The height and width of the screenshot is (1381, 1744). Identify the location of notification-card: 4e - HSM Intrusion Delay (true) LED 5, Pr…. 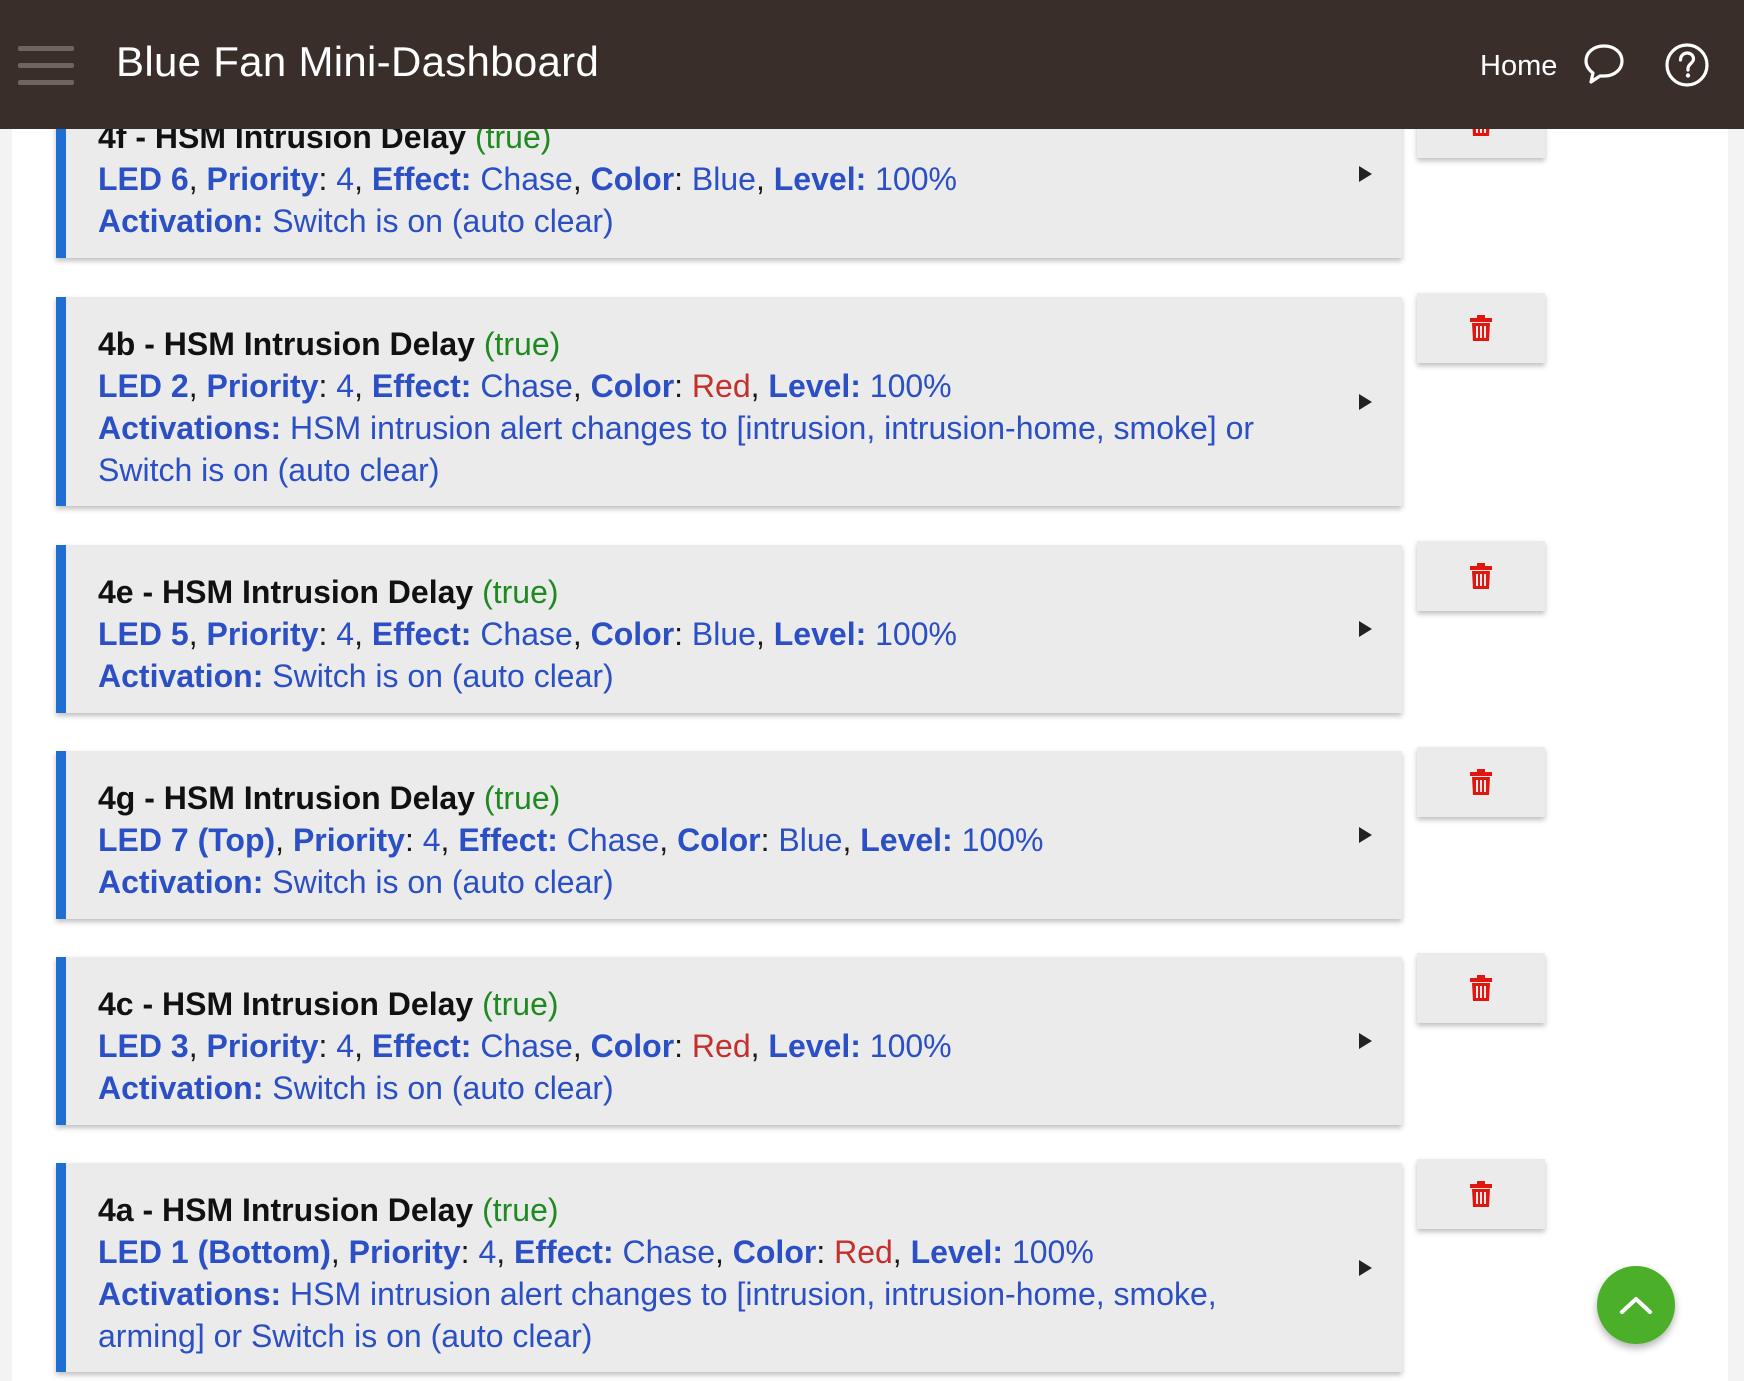
(729, 629).